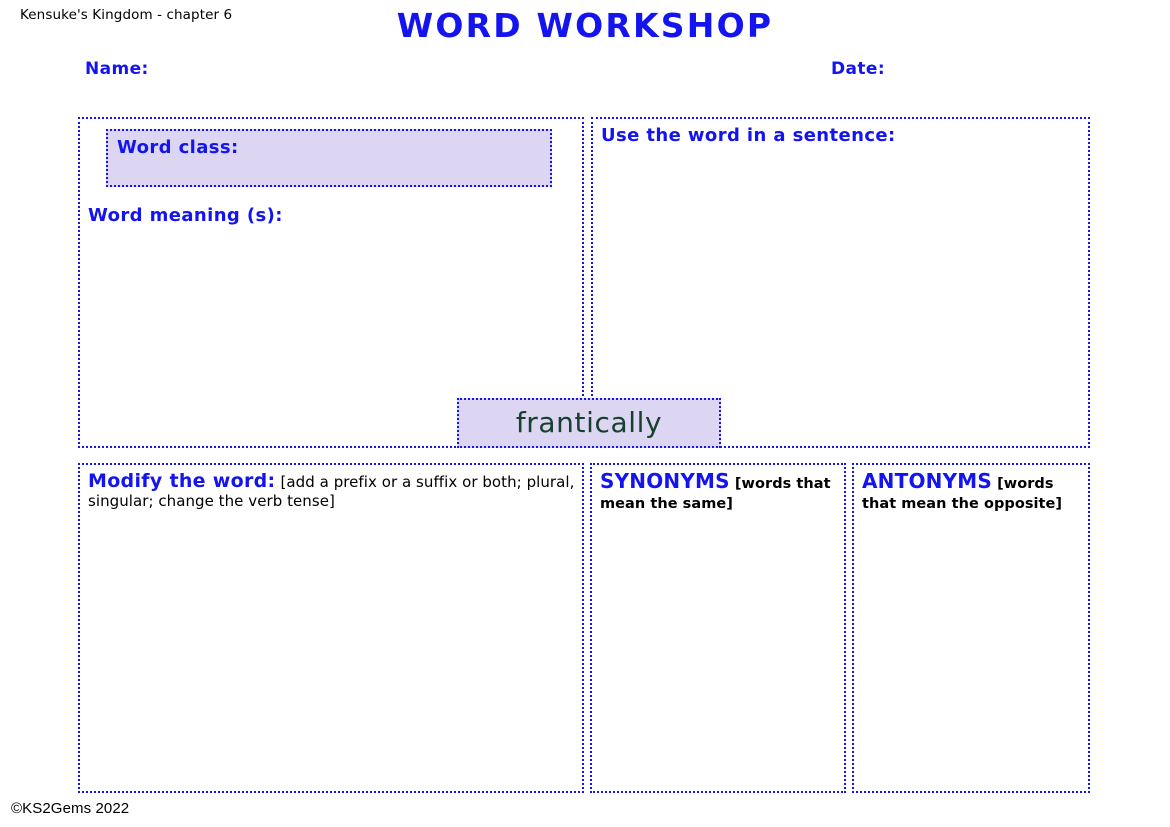 The height and width of the screenshot is (827, 1170). Describe the element at coordinates (331, 654) in the screenshot. I see `modify-writing-area` at that location.